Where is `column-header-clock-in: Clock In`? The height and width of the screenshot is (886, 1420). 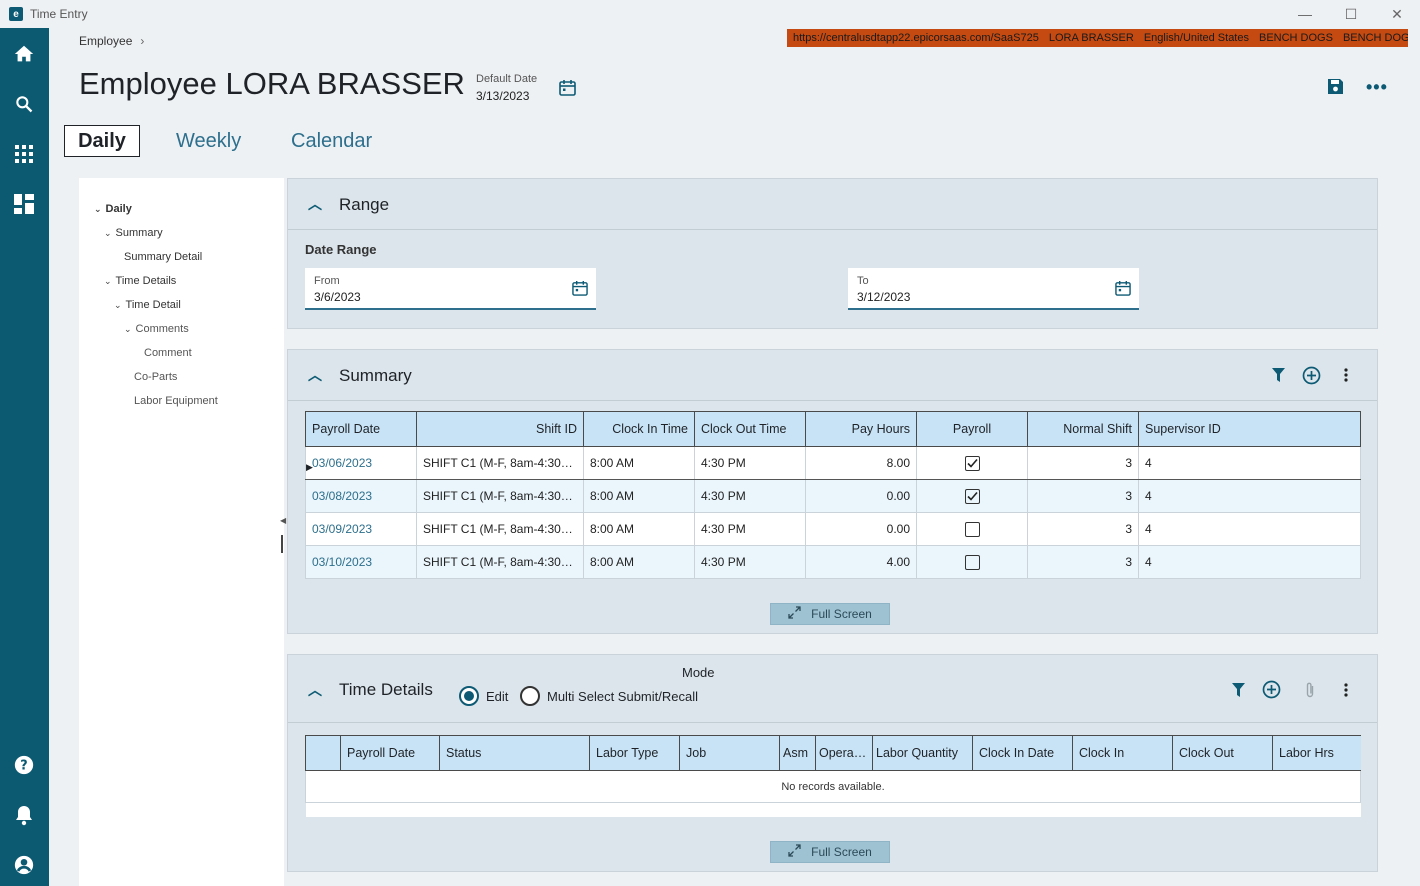
column-header-clock-in: Clock In is located at coordinates (1122, 753).